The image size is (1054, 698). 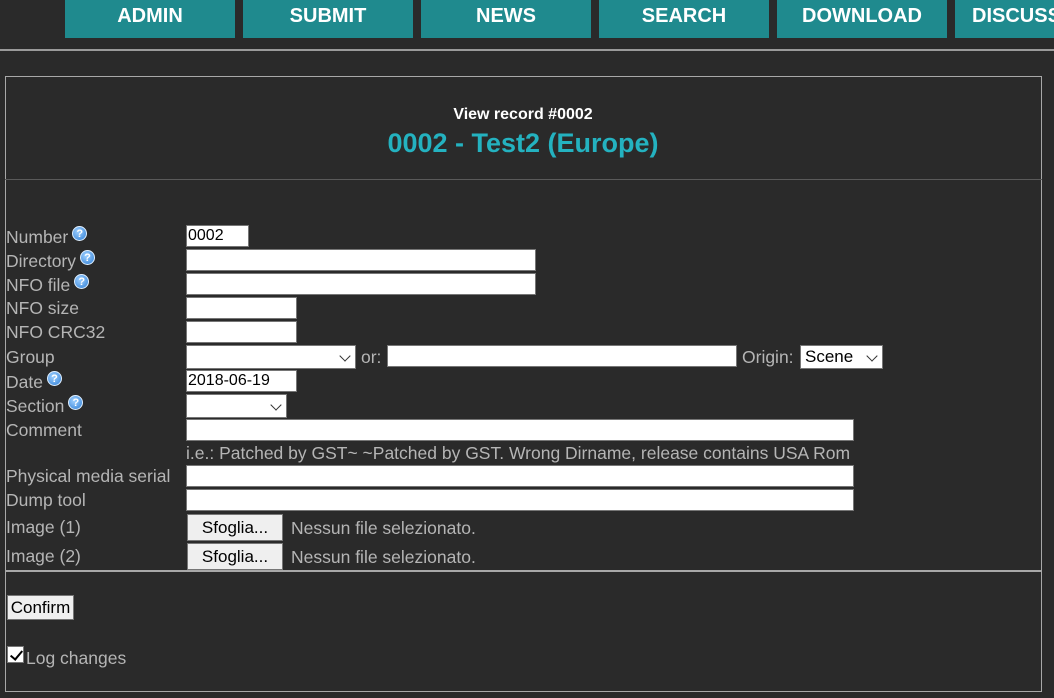 I want to click on dump-tool-input, so click(x=520, y=500).